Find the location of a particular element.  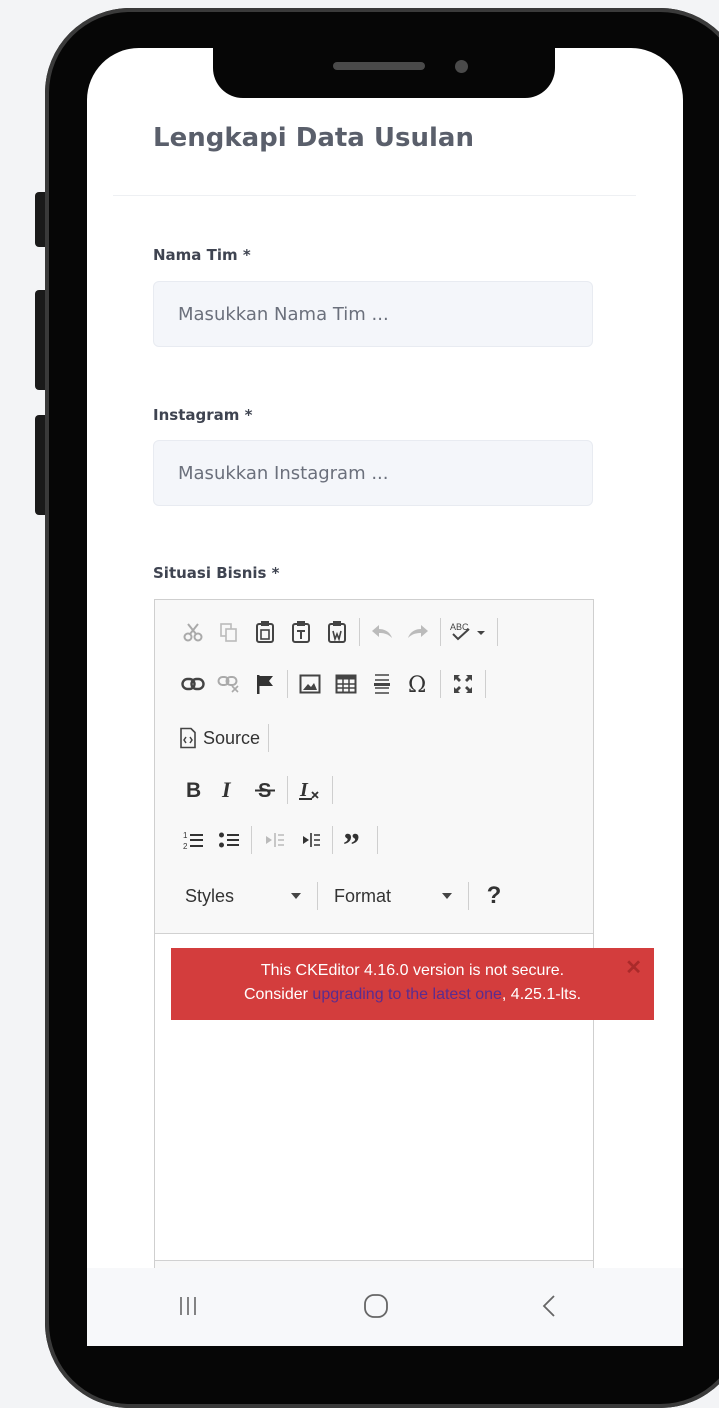

undo-icon is located at coordinates (382, 632).